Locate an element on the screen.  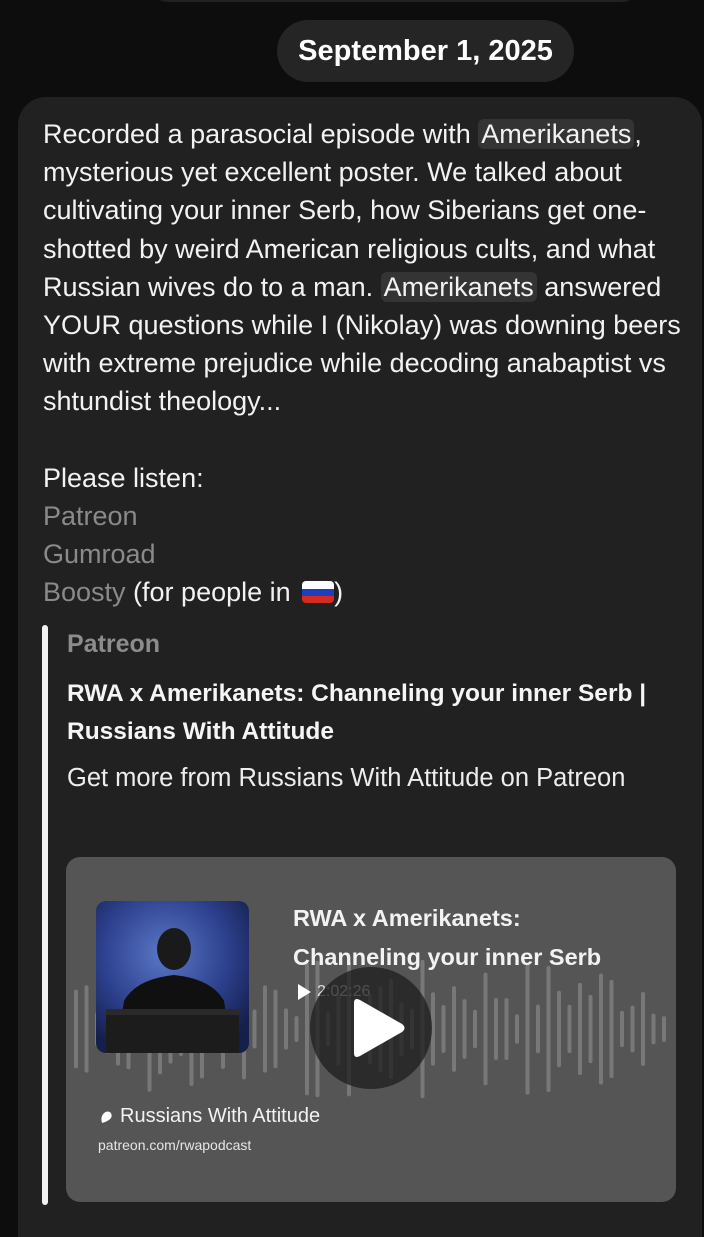
boosty-note-end: ) is located at coordinates (339, 592).